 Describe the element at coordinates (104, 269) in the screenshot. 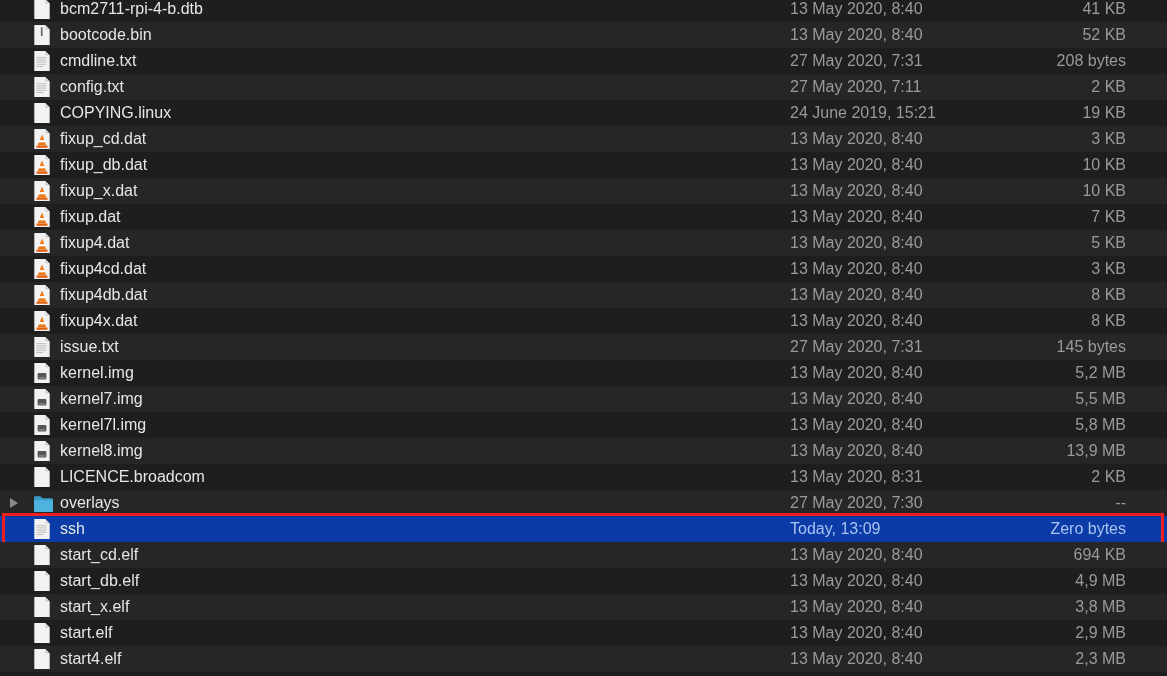

I see `file-name: fixup4cd.dat` at that location.